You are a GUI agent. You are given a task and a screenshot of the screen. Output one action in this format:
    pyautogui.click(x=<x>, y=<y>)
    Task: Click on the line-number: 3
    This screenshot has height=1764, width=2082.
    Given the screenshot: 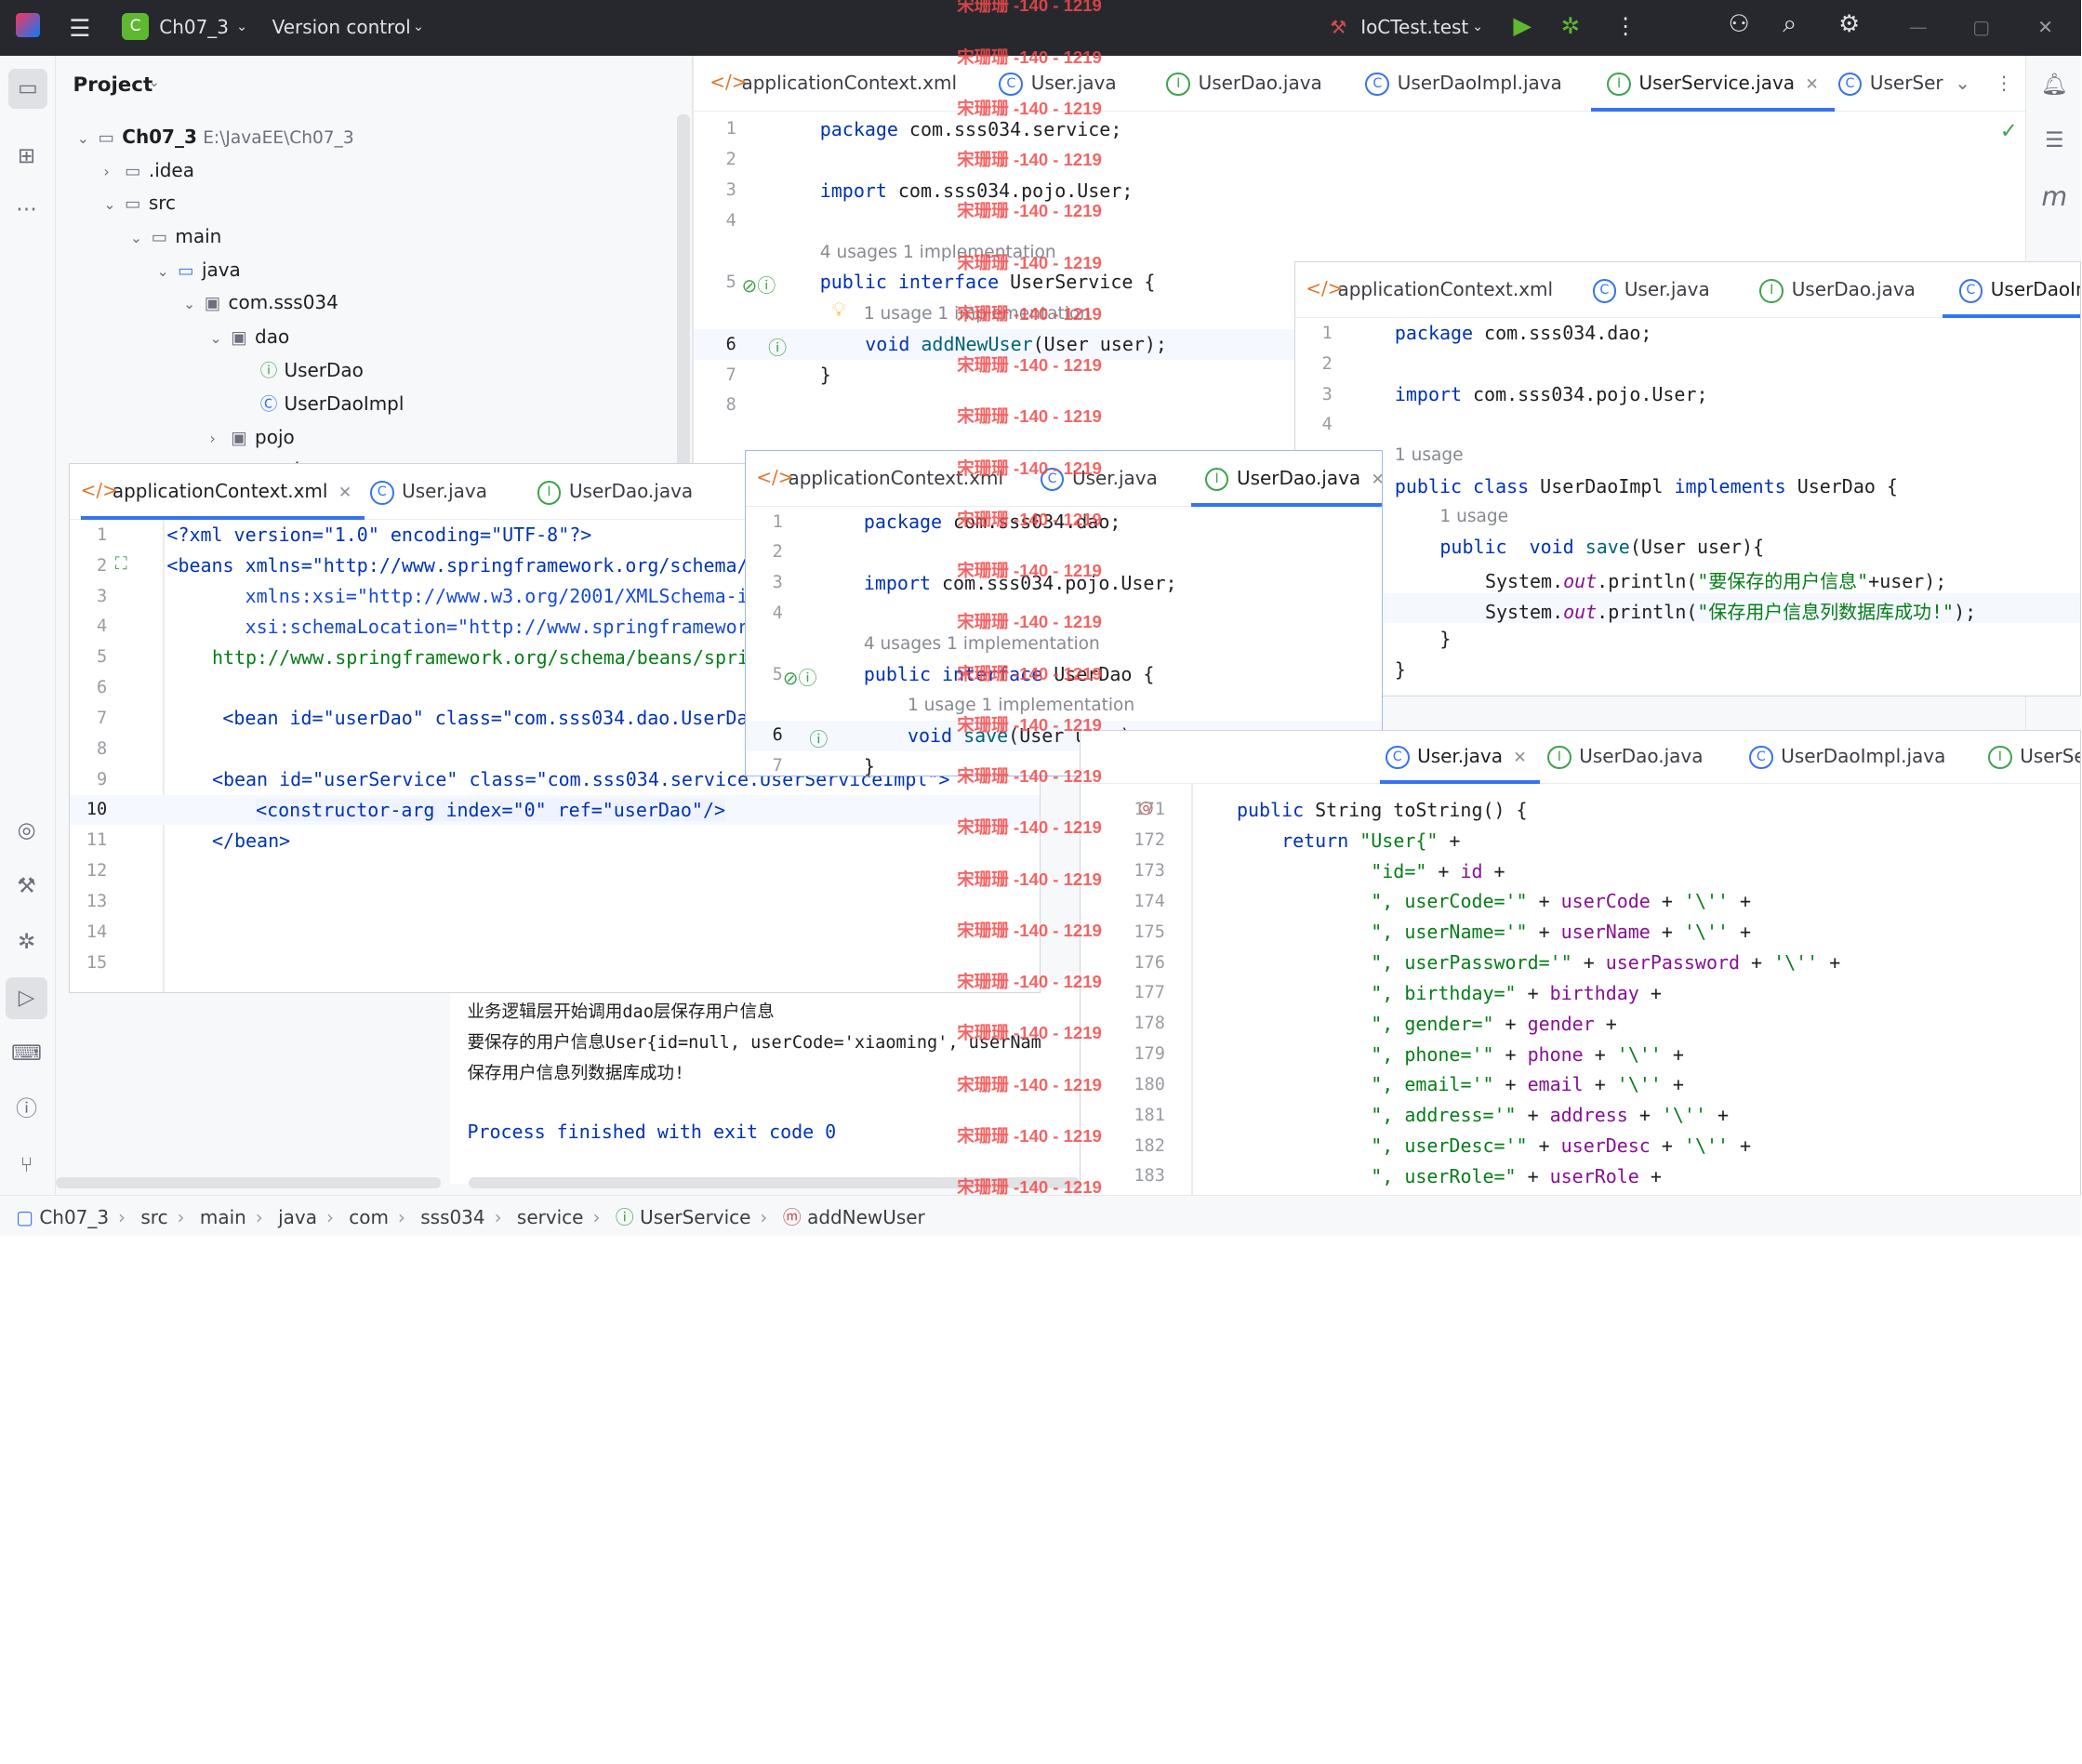 What is the action you would take?
    pyautogui.click(x=730, y=190)
    